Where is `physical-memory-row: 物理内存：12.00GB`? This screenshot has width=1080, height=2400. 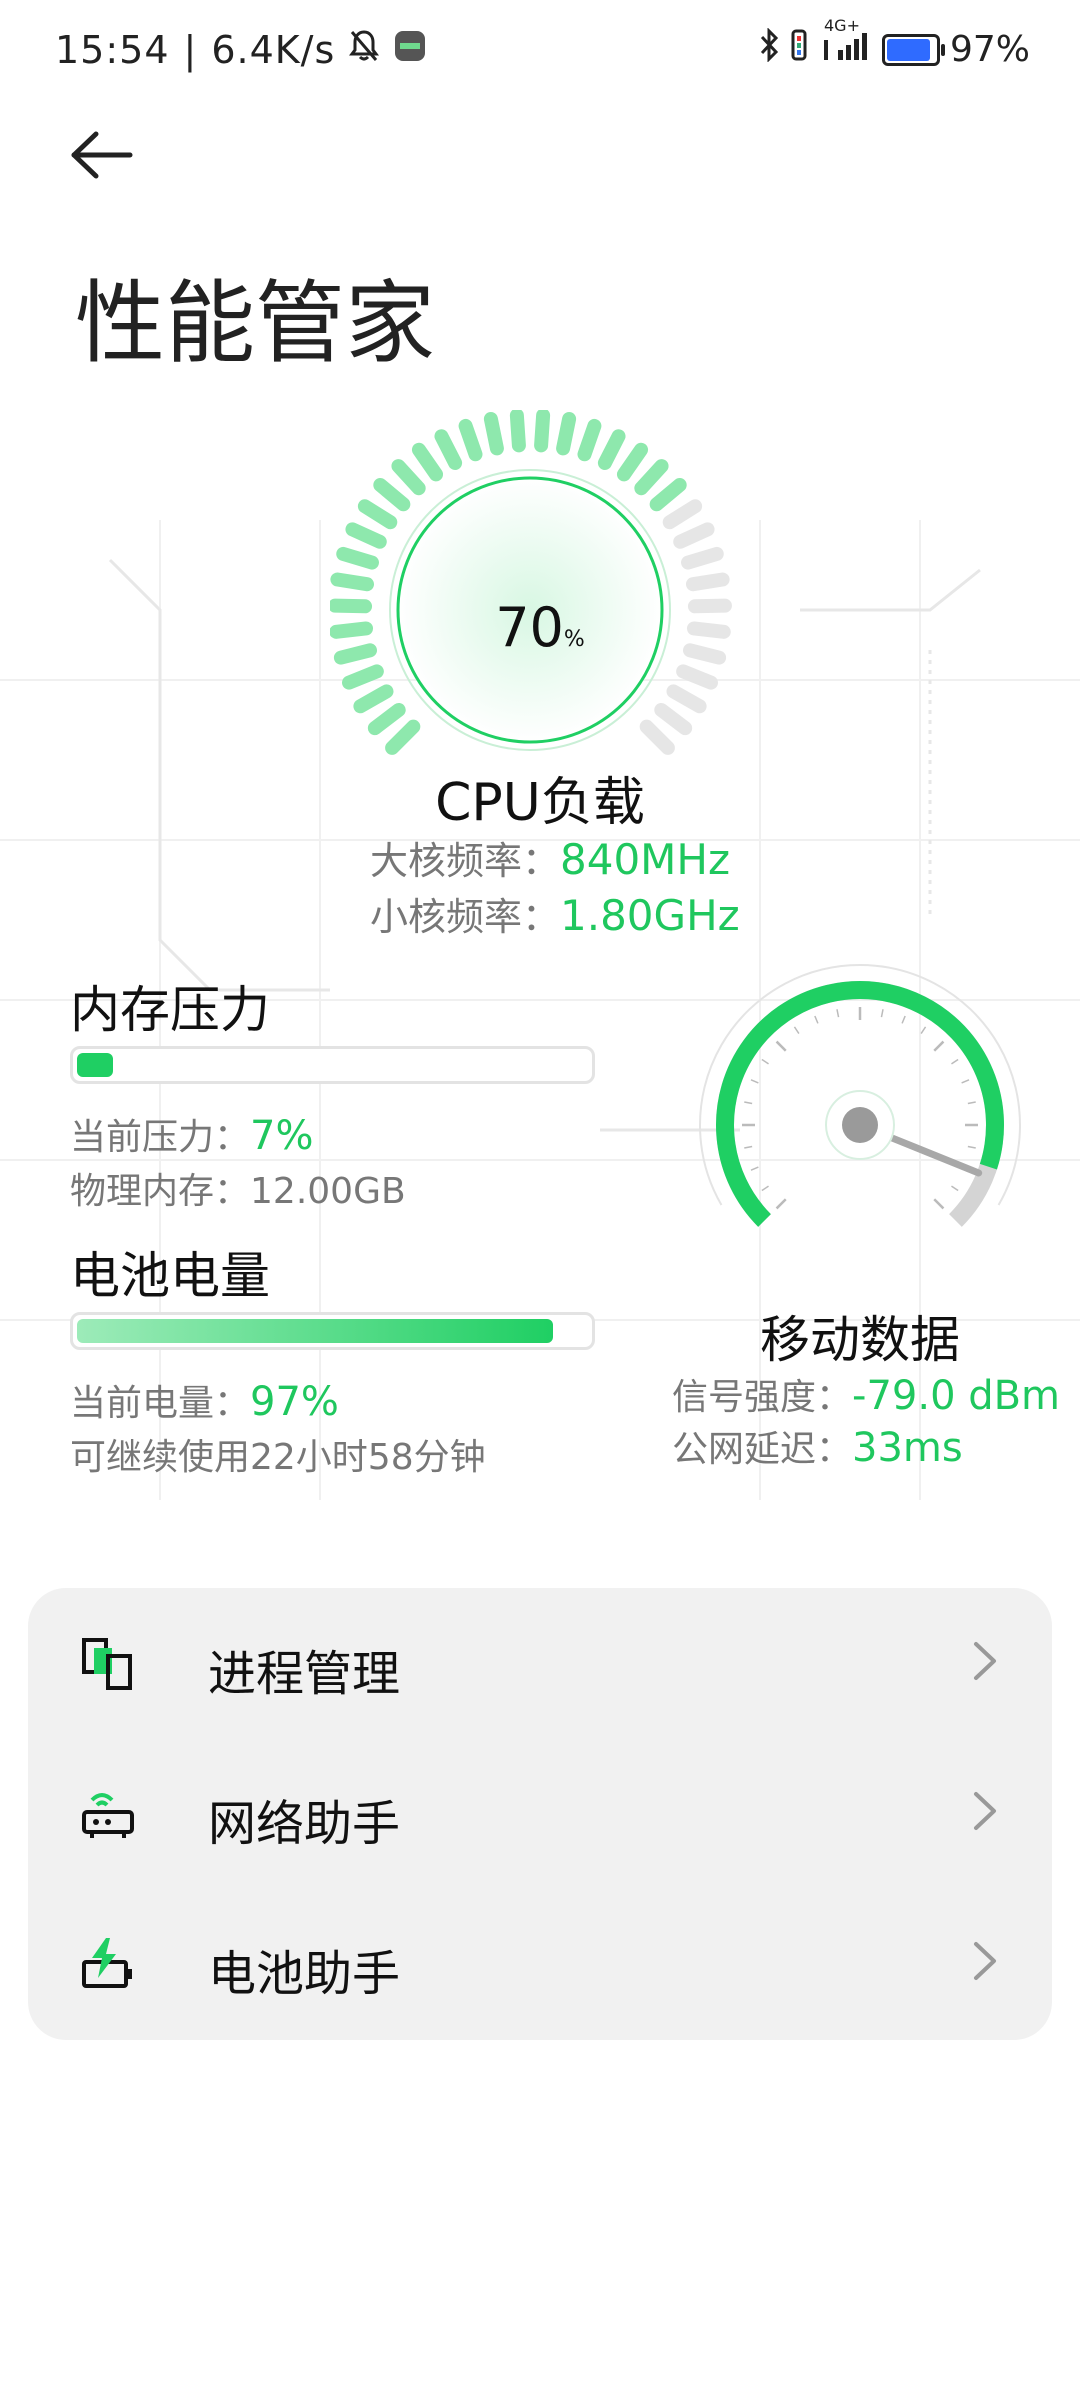
physical-memory-row: 物理内存：12.00GB is located at coordinates (238, 1188).